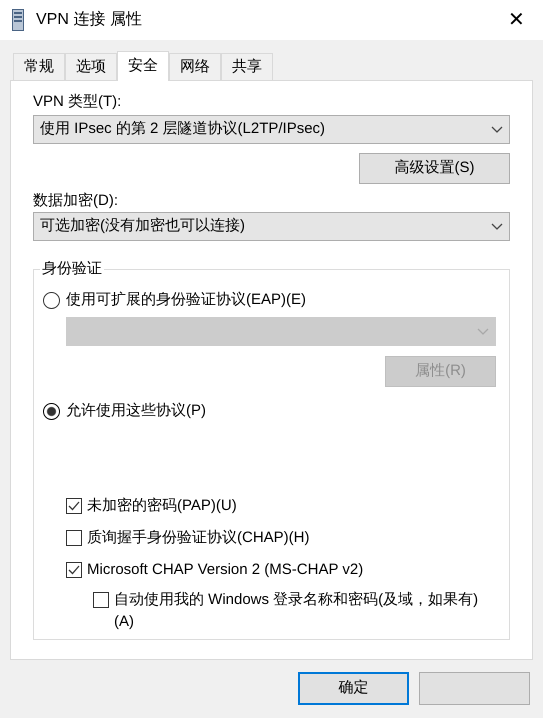 The image size is (543, 718). What do you see at coordinates (136, 410) in the screenshot?
I see `radio-label: 允许使用这些协议(P)` at bounding box center [136, 410].